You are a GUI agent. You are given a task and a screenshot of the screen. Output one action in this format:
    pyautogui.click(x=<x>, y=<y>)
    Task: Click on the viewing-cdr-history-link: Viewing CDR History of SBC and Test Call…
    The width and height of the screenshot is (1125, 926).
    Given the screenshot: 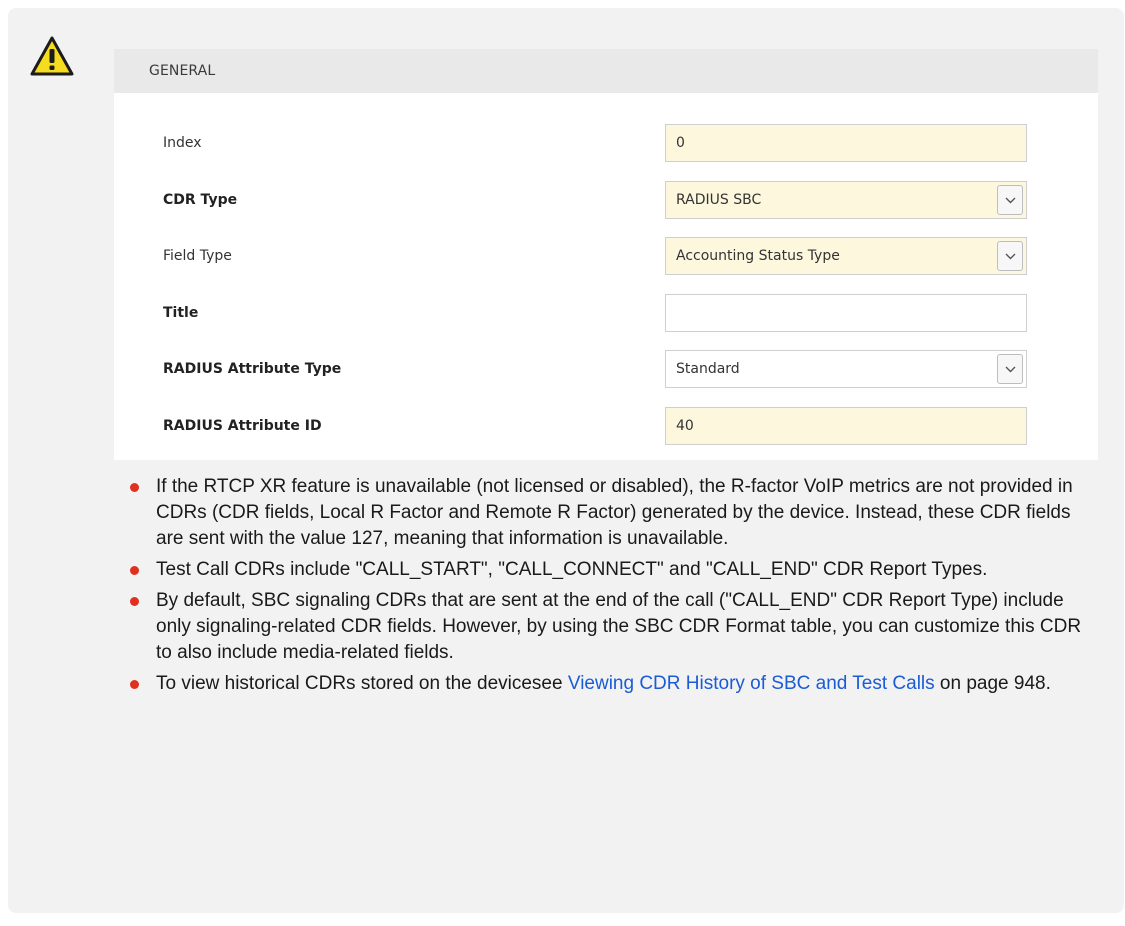 What is the action you would take?
    pyautogui.click(x=751, y=683)
    